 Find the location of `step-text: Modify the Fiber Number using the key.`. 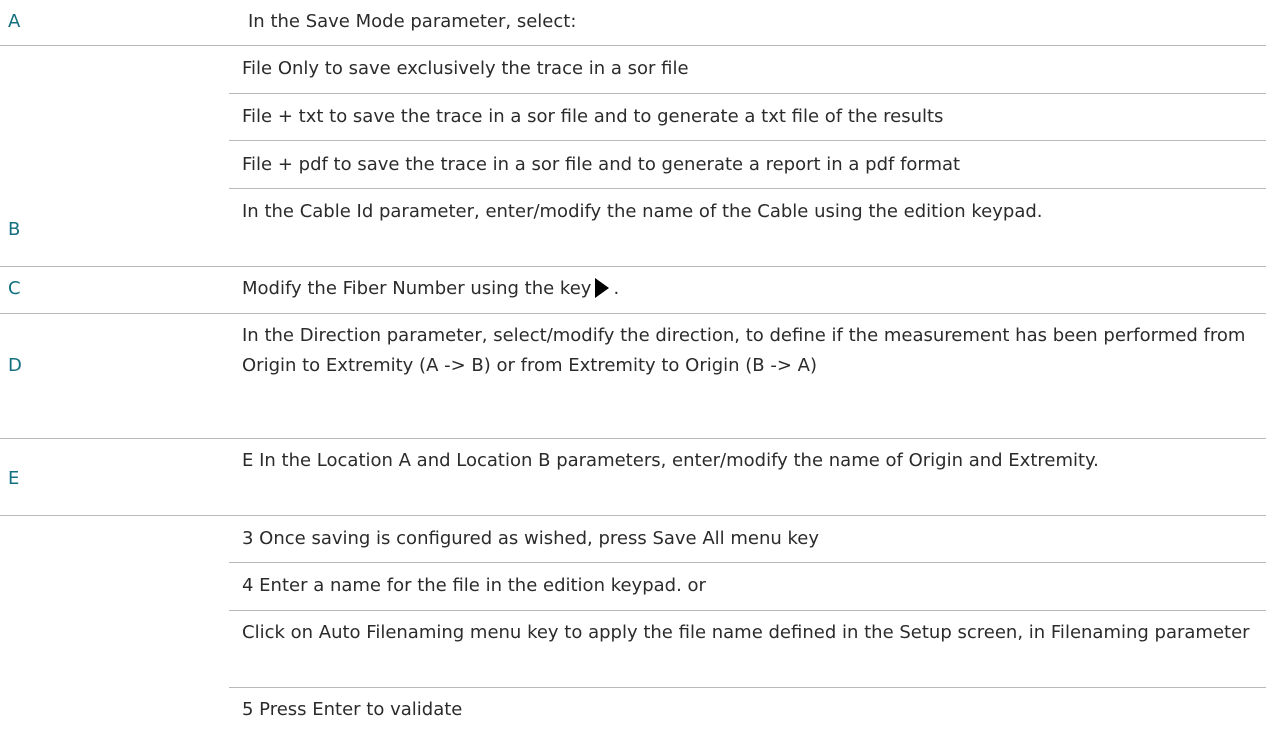

step-text: Modify the Fiber Number using the key. is located at coordinates (751, 289).